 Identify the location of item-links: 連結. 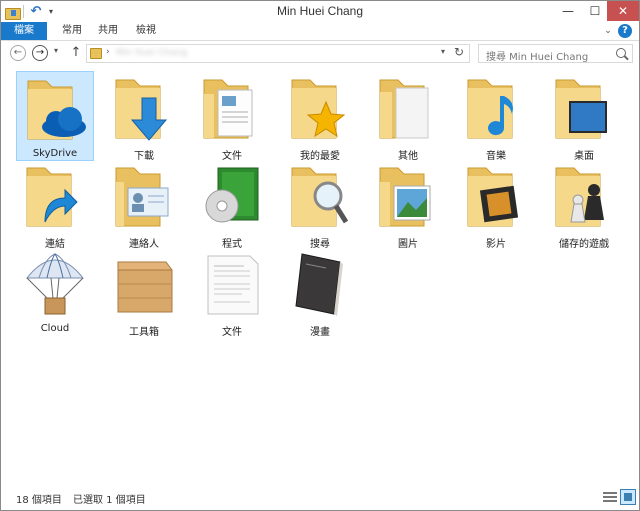
(55, 204).